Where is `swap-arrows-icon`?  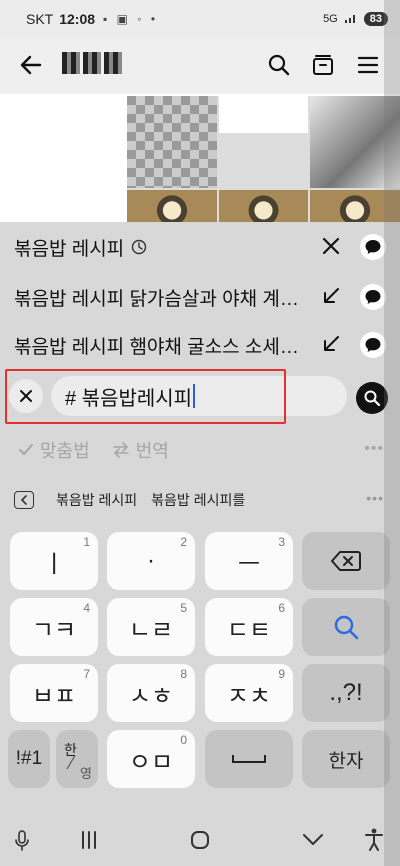 swap-arrows-icon is located at coordinates (120, 450).